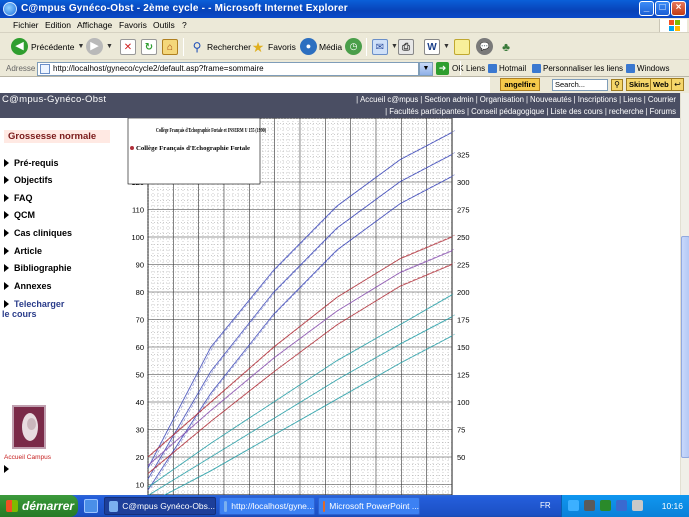 The image size is (689, 517). I want to click on y-right-tick-label: 175, so click(463, 320).